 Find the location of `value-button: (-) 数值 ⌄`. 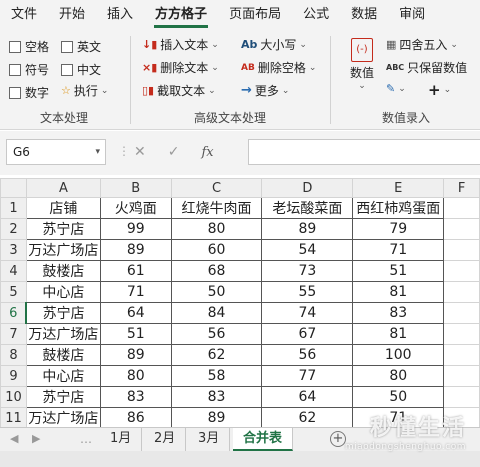

value-button: (-) 数值 ⌄ is located at coordinates (362, 64).